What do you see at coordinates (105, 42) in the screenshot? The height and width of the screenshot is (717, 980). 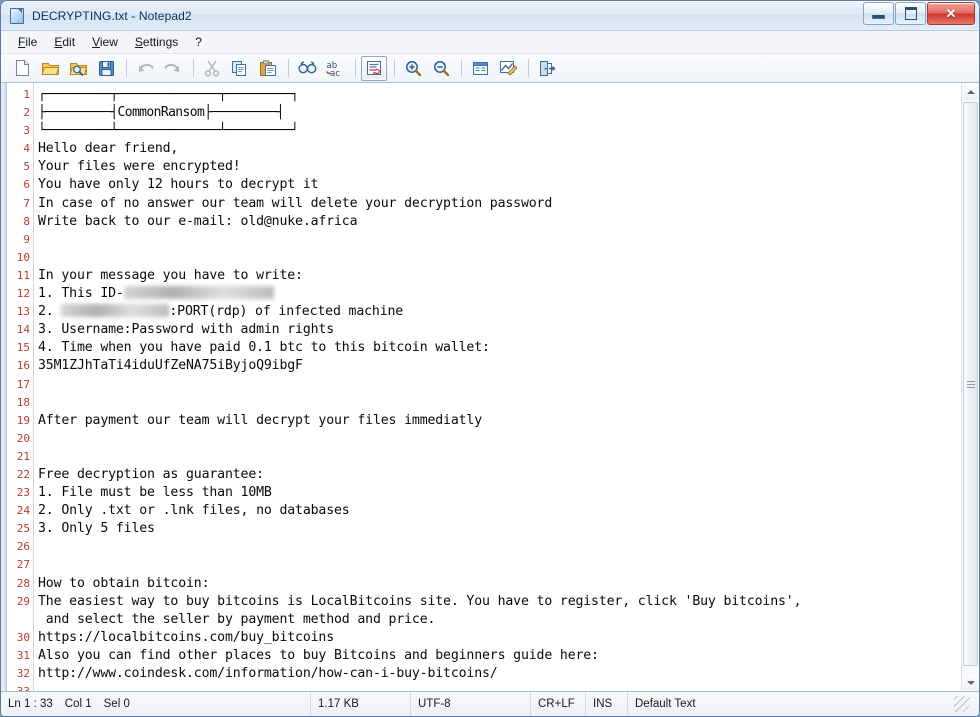 I see `menu-view: View` at bounding box center [105, 42].